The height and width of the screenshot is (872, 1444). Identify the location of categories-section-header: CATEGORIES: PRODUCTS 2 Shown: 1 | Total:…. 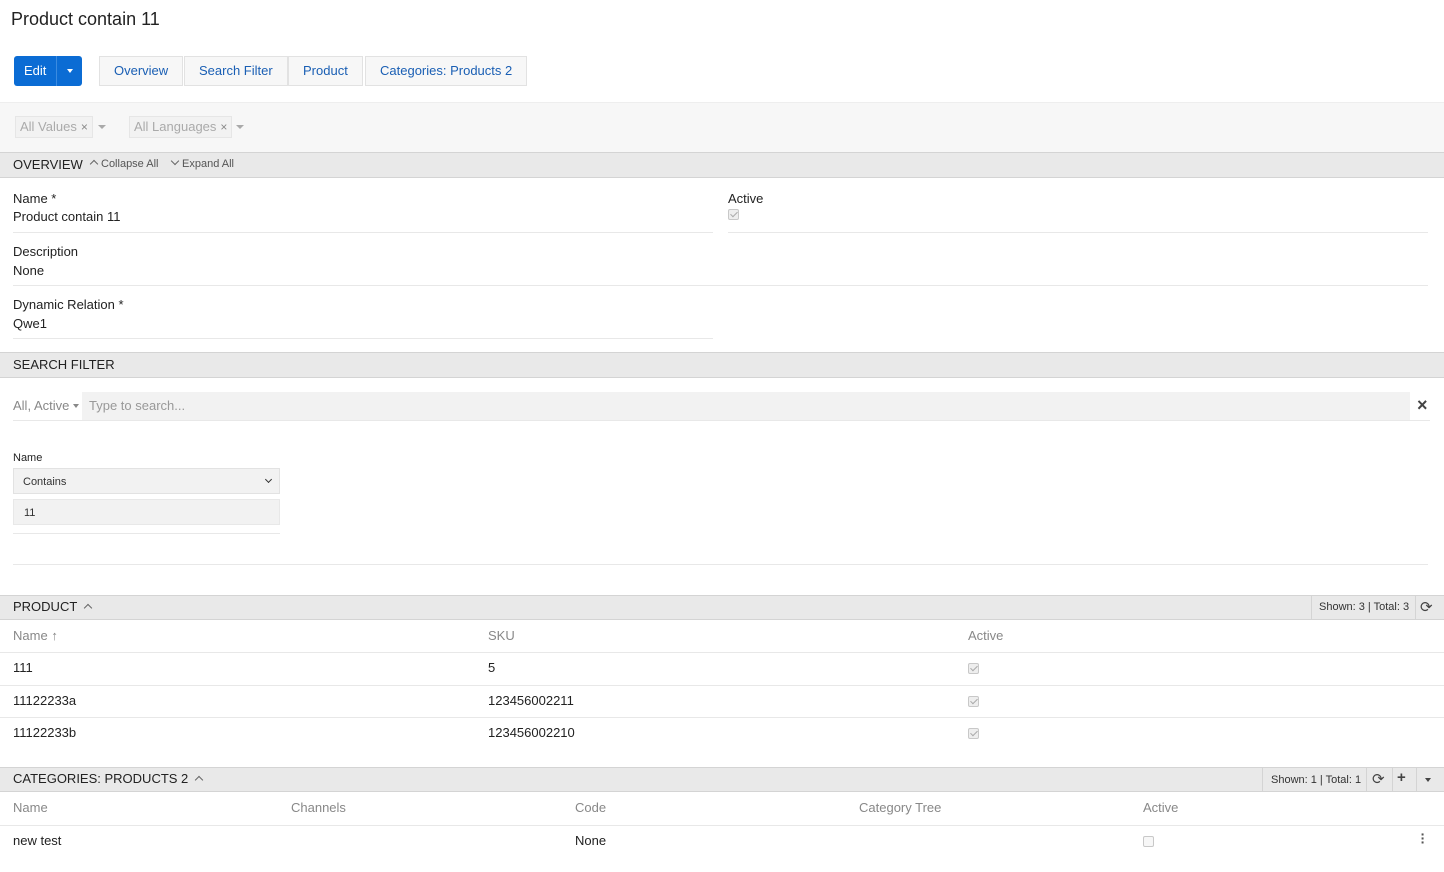
(722, 779).